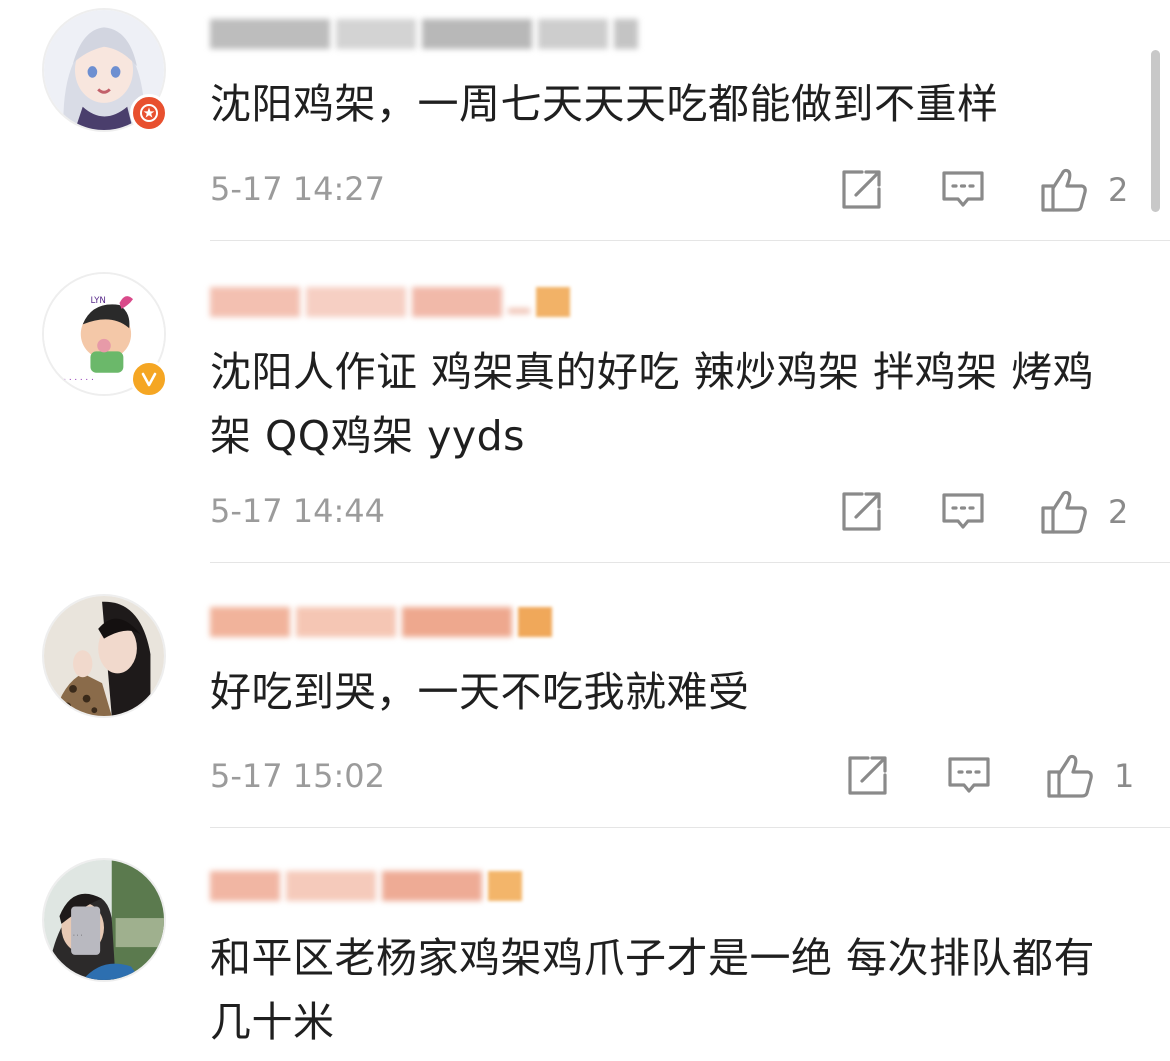  What do you see at coordinates (298, 776) in the screenshot?
I see `comment-time: 5-17 15:02` at bounding box center [298, 776].